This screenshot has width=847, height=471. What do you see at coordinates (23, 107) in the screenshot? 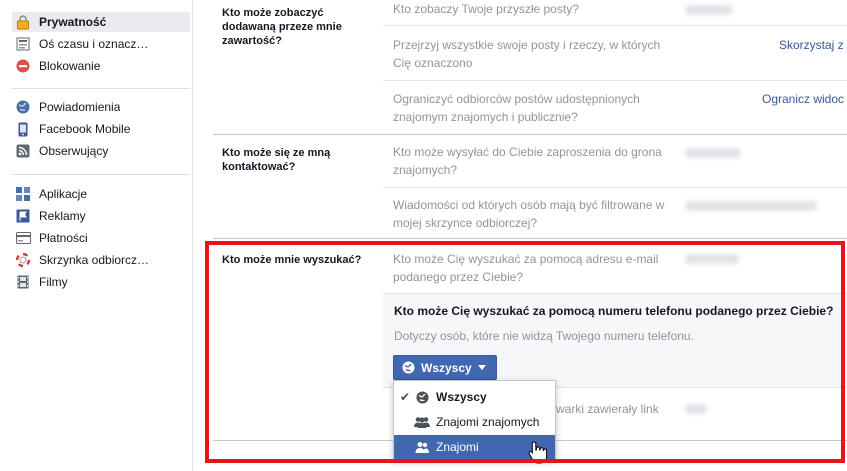
I see `globe-notifications-icon` at bounding box center [23, 107].